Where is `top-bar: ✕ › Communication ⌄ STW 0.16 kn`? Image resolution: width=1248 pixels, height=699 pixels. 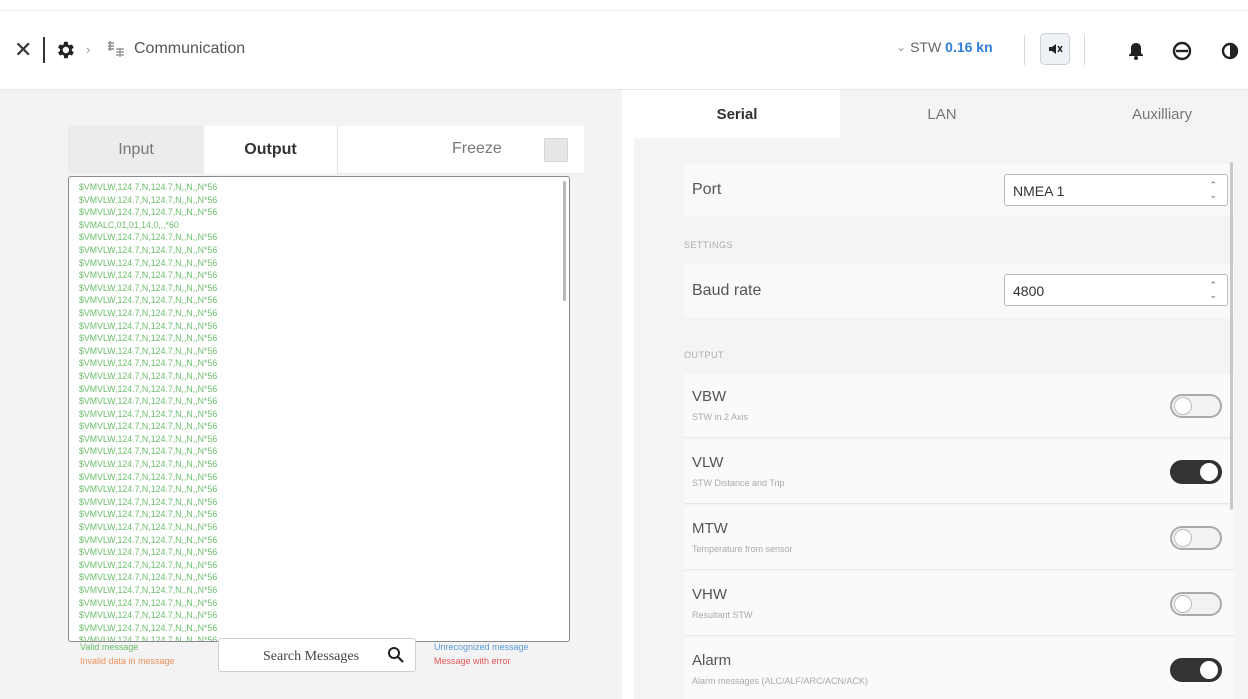 top-bar: ✕ › Communication ⌄ STW 0.16 kn is located at coordinates (624, 50).